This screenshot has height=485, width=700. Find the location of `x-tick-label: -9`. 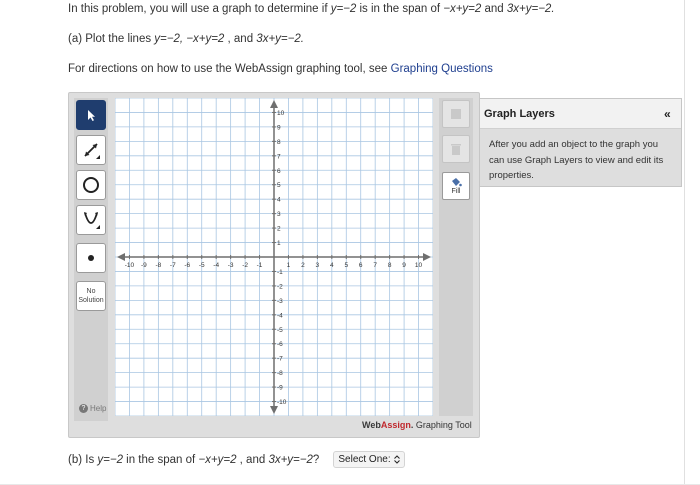

x-tick-label: -9 is located at coordinates (144, 265).